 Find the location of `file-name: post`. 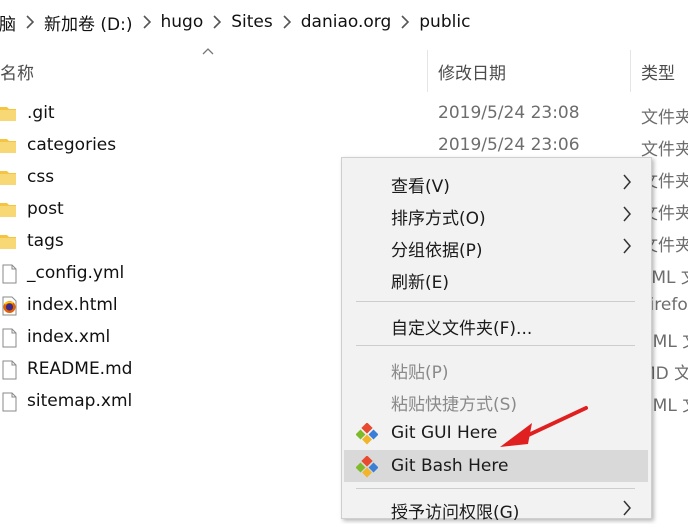

file-name: post is located at coordinates (45, 209).